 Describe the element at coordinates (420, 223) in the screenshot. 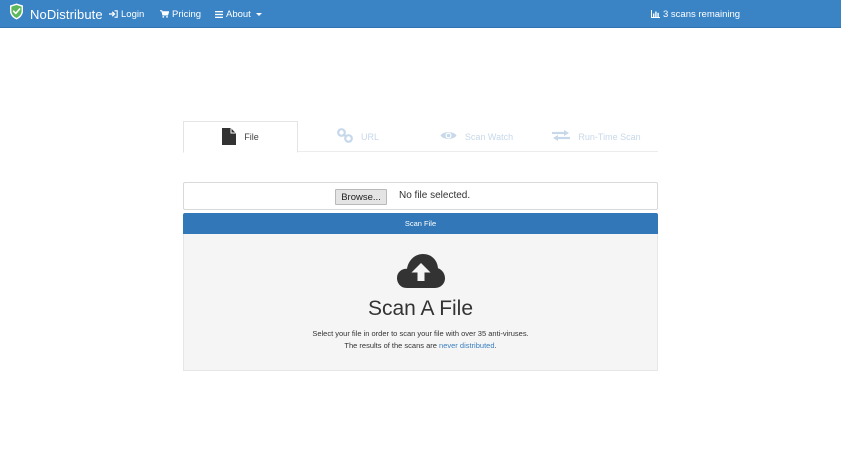

I see `scan-file-button: Scan File` at that location.